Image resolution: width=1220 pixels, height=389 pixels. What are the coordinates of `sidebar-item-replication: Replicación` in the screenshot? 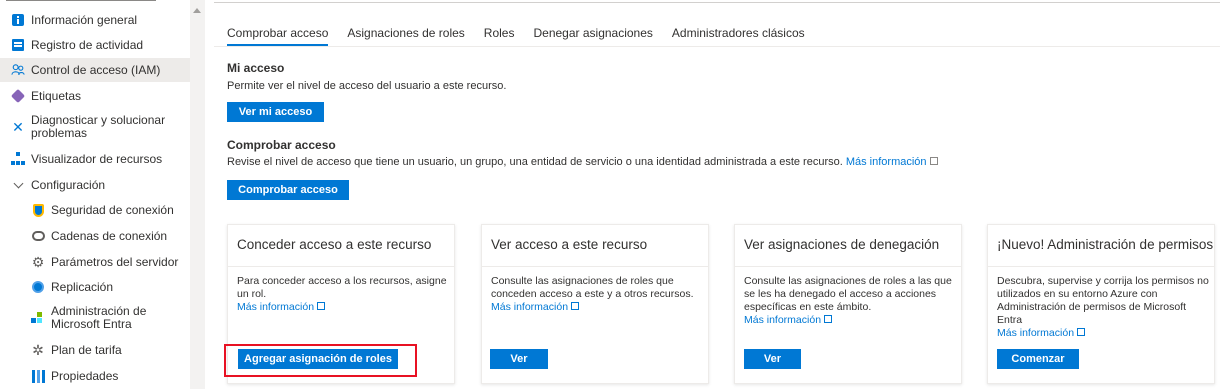 It's located at (95, 287).